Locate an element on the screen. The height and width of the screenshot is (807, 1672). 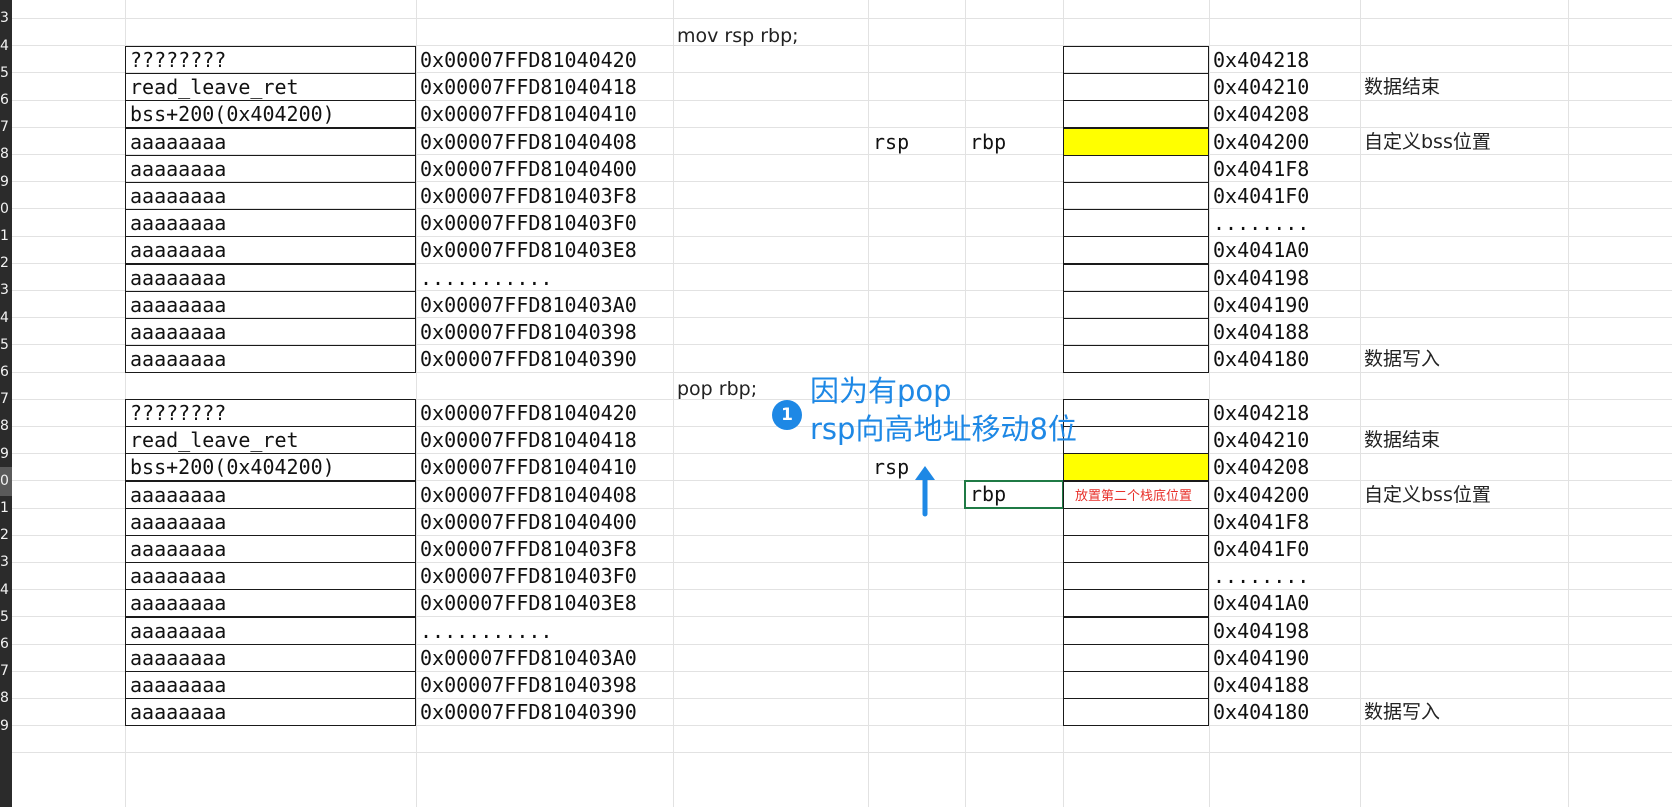
up-arrow-icon is located at coordinates (925, 491).